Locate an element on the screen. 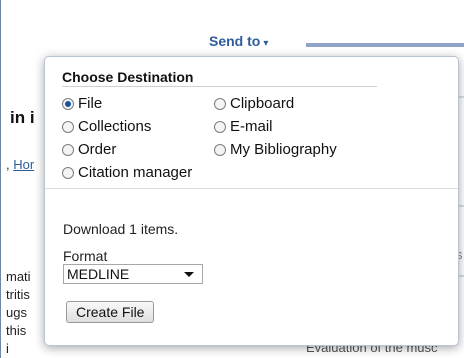  download-count-text: Download 1 items. is located at coordinates (121, 229).